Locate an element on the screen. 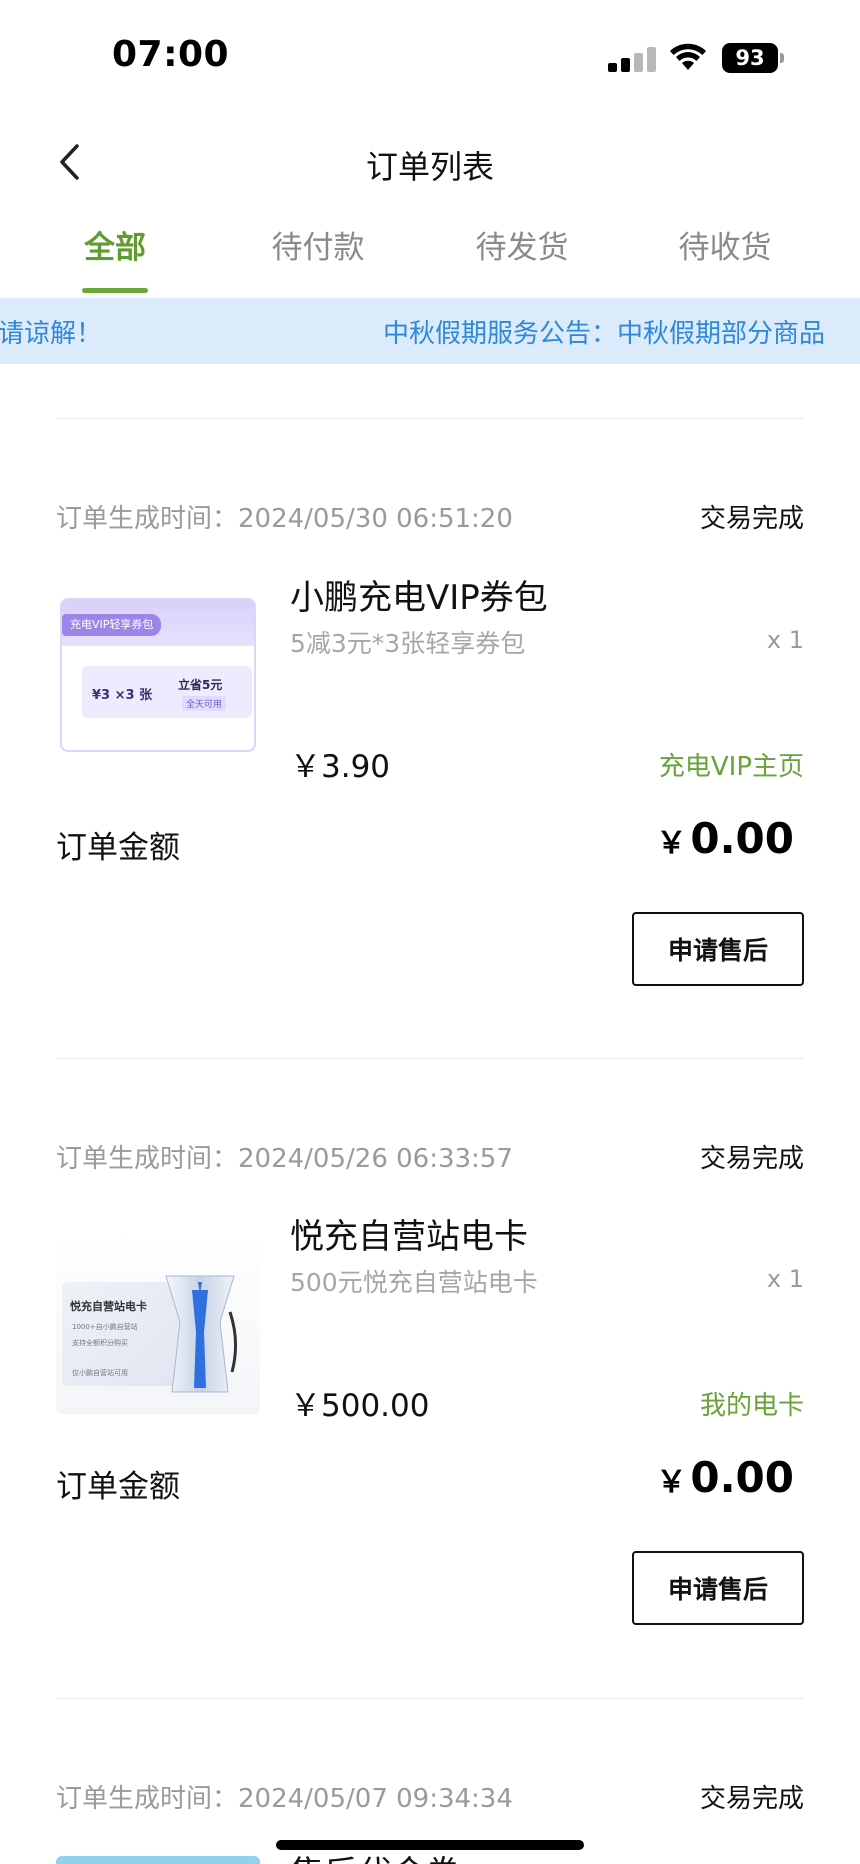  tab-pending-shipment: 待发货 is located at coordinates (522, 258).